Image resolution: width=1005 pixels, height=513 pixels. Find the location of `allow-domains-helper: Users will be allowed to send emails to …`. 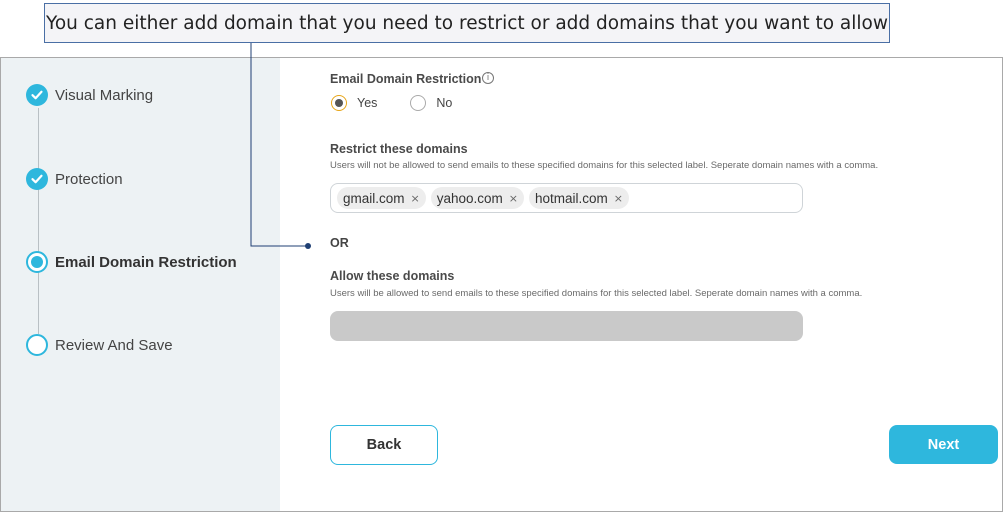

allow-domains-helper: Users will be allowed to send emails to … is located at coordinates (596, 293).